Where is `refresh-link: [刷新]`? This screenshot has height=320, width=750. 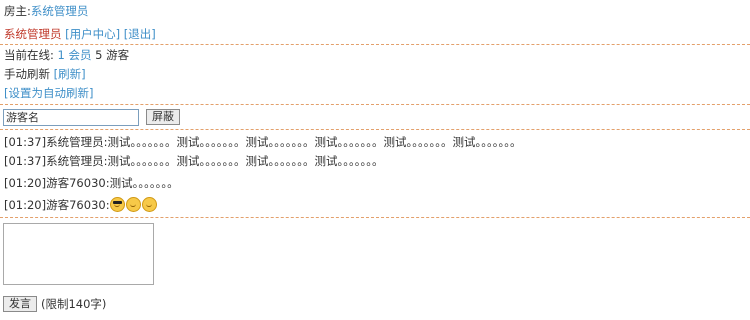
refresh-link: [刷新] is located at coordinates (70, 74).